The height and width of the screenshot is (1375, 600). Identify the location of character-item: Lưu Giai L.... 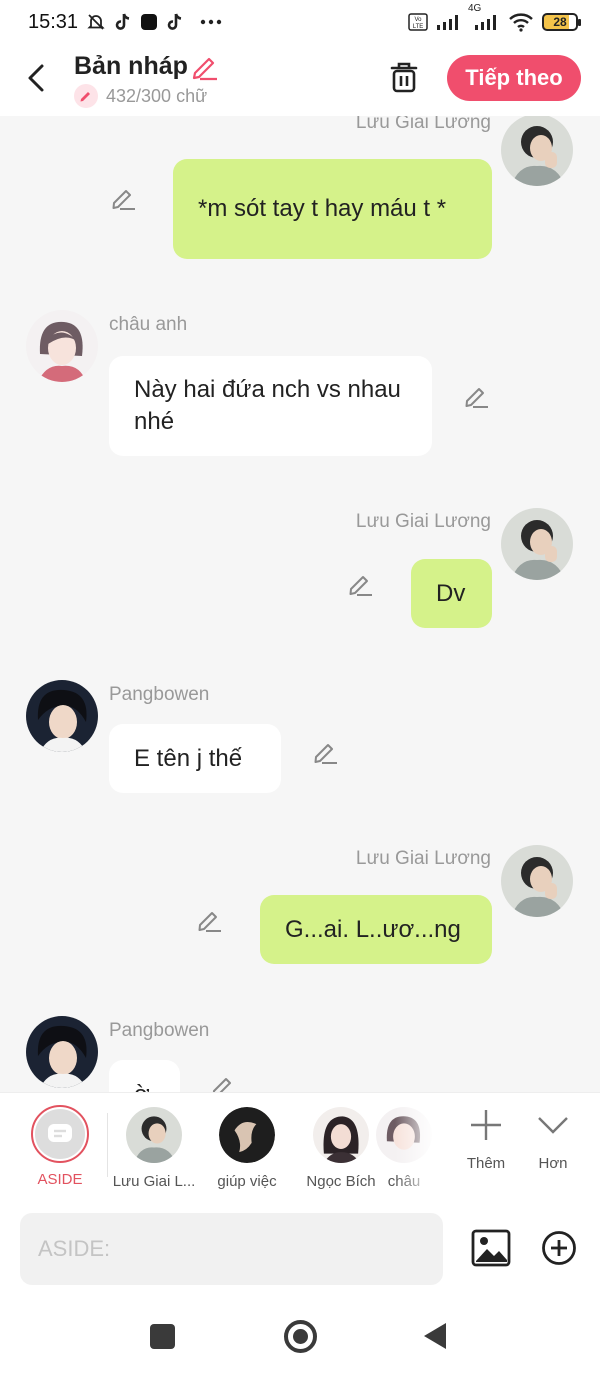
(154, 1146).